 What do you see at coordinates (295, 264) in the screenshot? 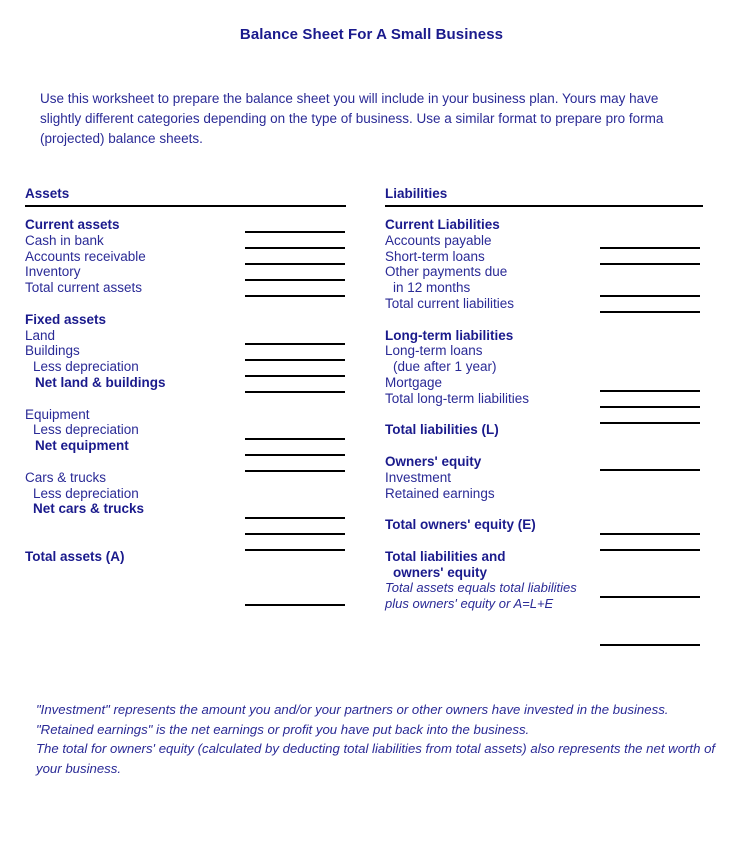
I see `assets-blank-line-inventory` at bounding box center [295, 264].